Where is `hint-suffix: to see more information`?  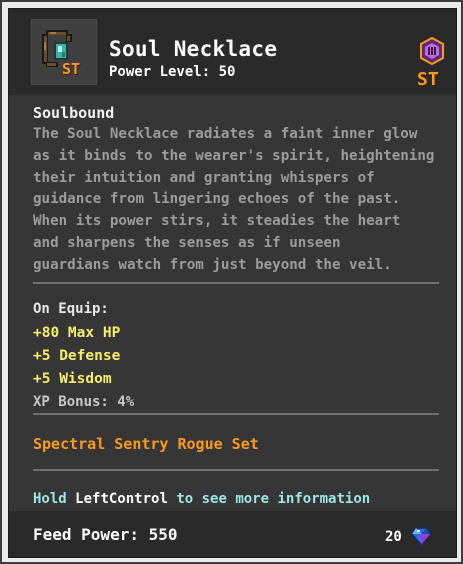
hint-suffix: to see more information is located at coordinates (273, 499).